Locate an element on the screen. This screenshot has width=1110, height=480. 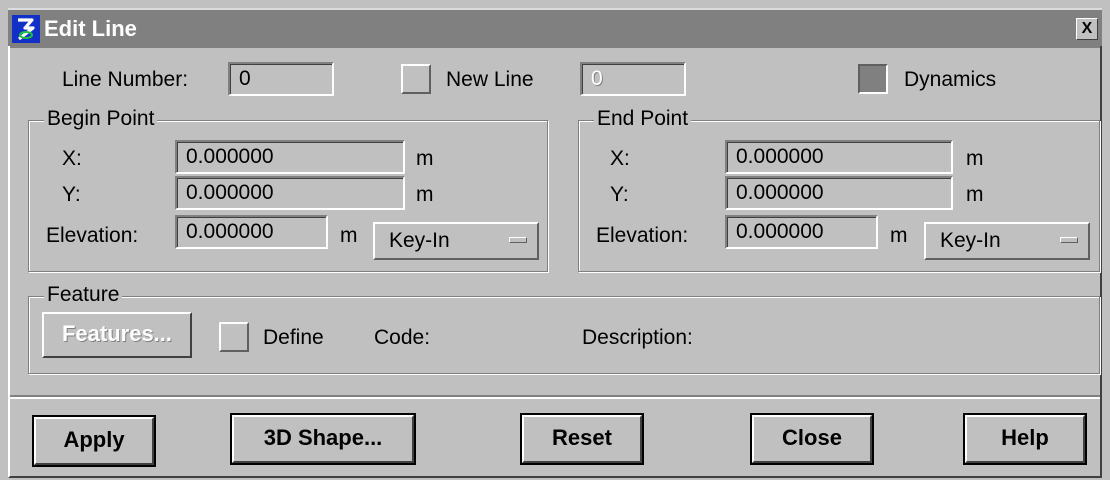
define-label: Define is located at coordinates (293, 337).